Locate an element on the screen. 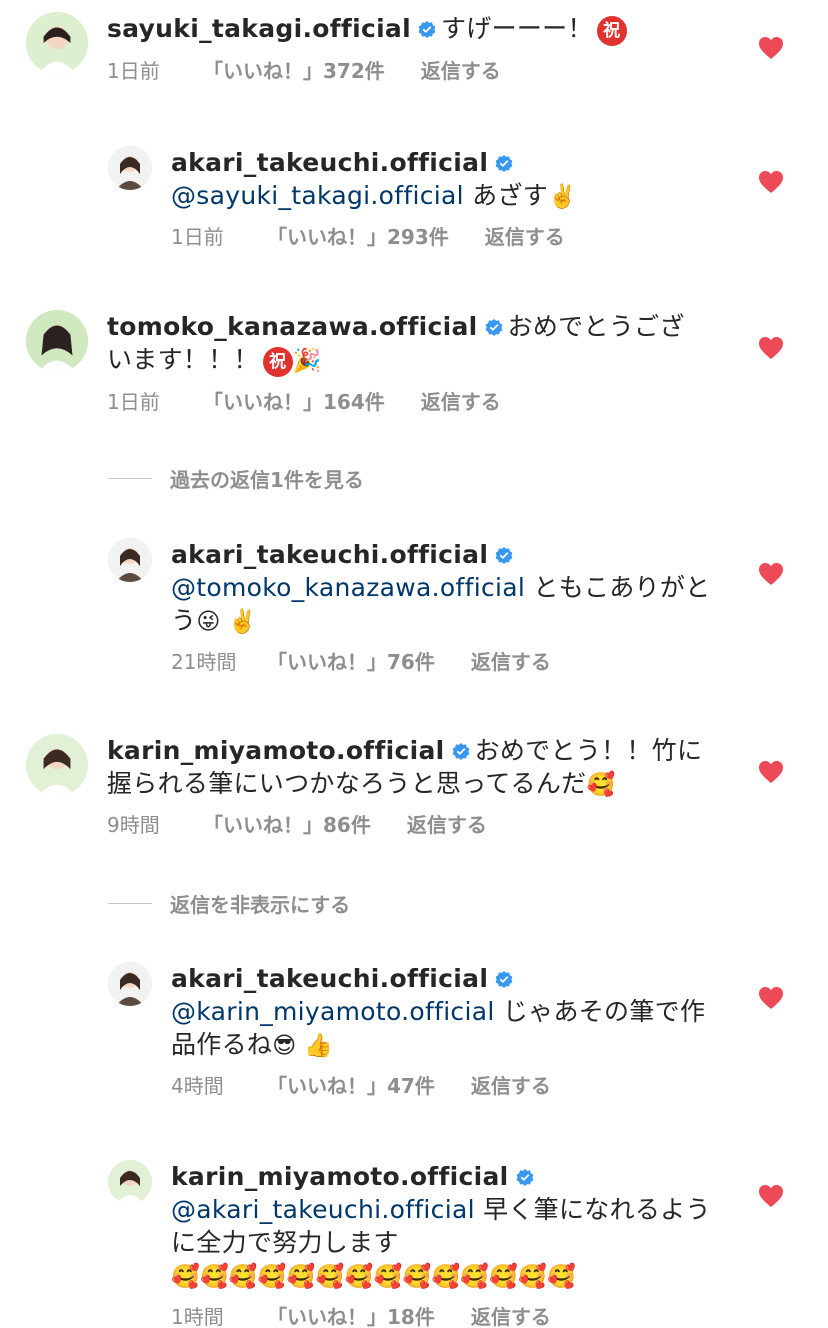 This screenshot has width=828, height=1328. view-replies-toggle: 過去の返信1件を見る is located at coordinates (236, 478).